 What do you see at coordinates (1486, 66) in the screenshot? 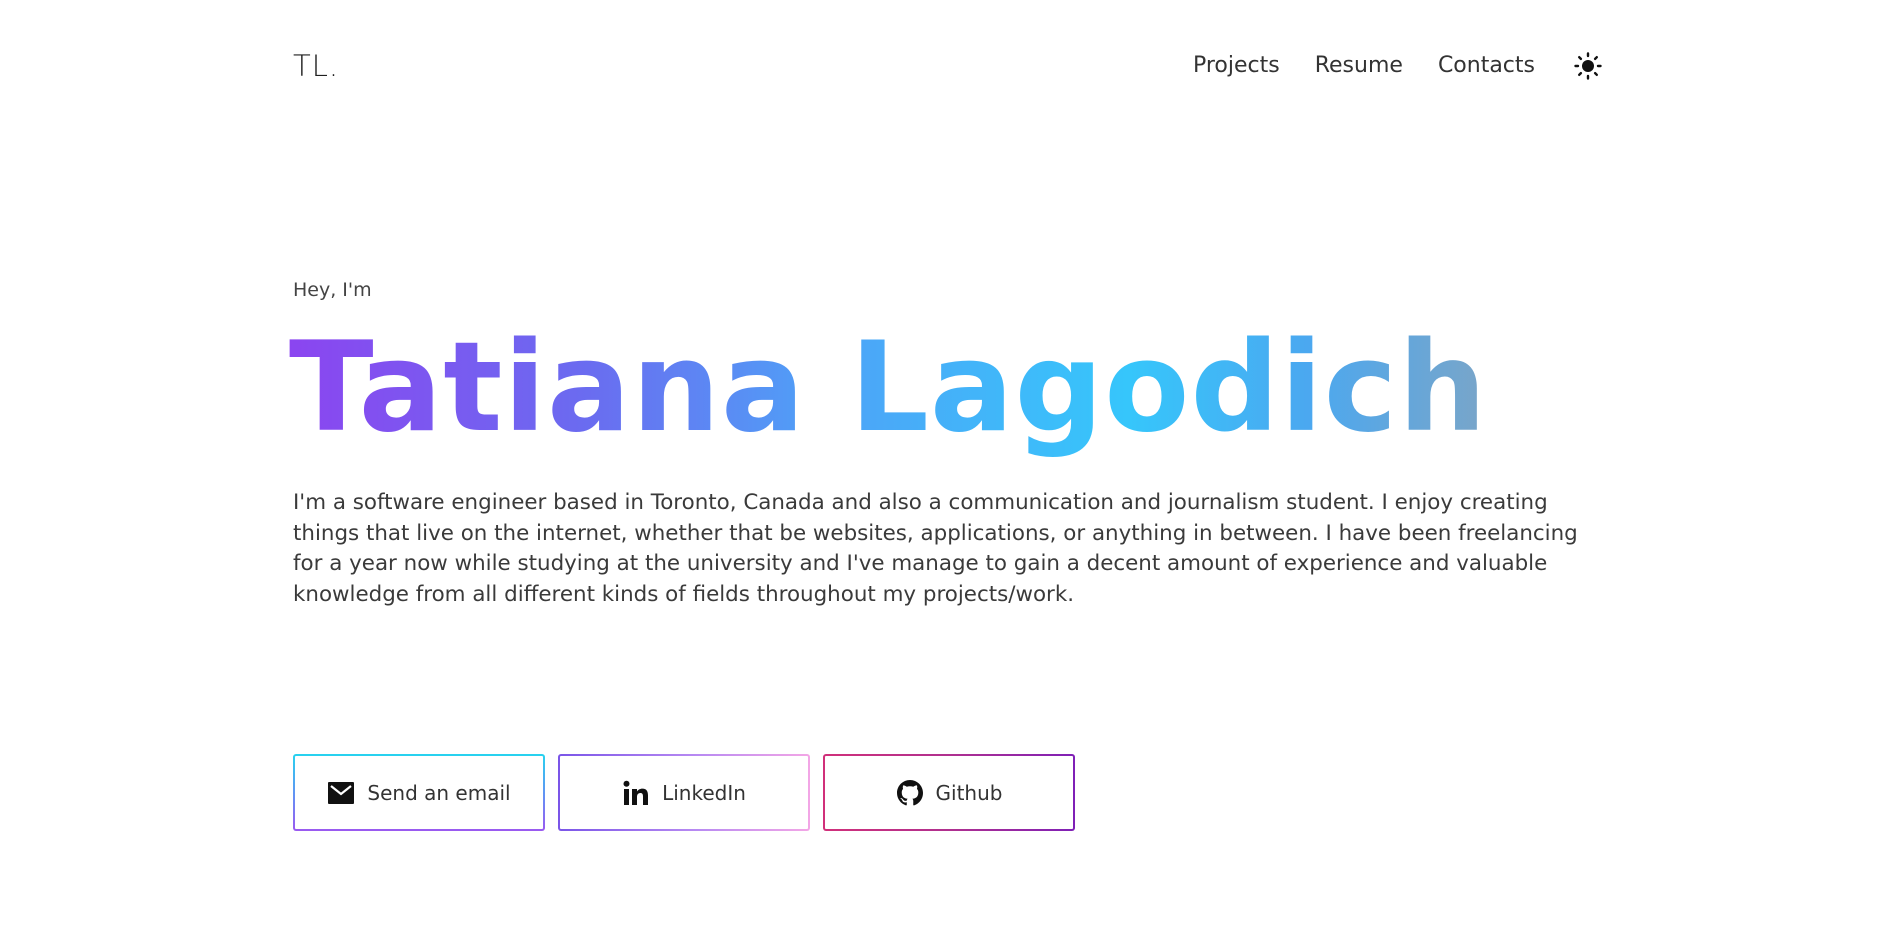
I see `nav-contacts: Contacts` at bounding box center [1486, 66].